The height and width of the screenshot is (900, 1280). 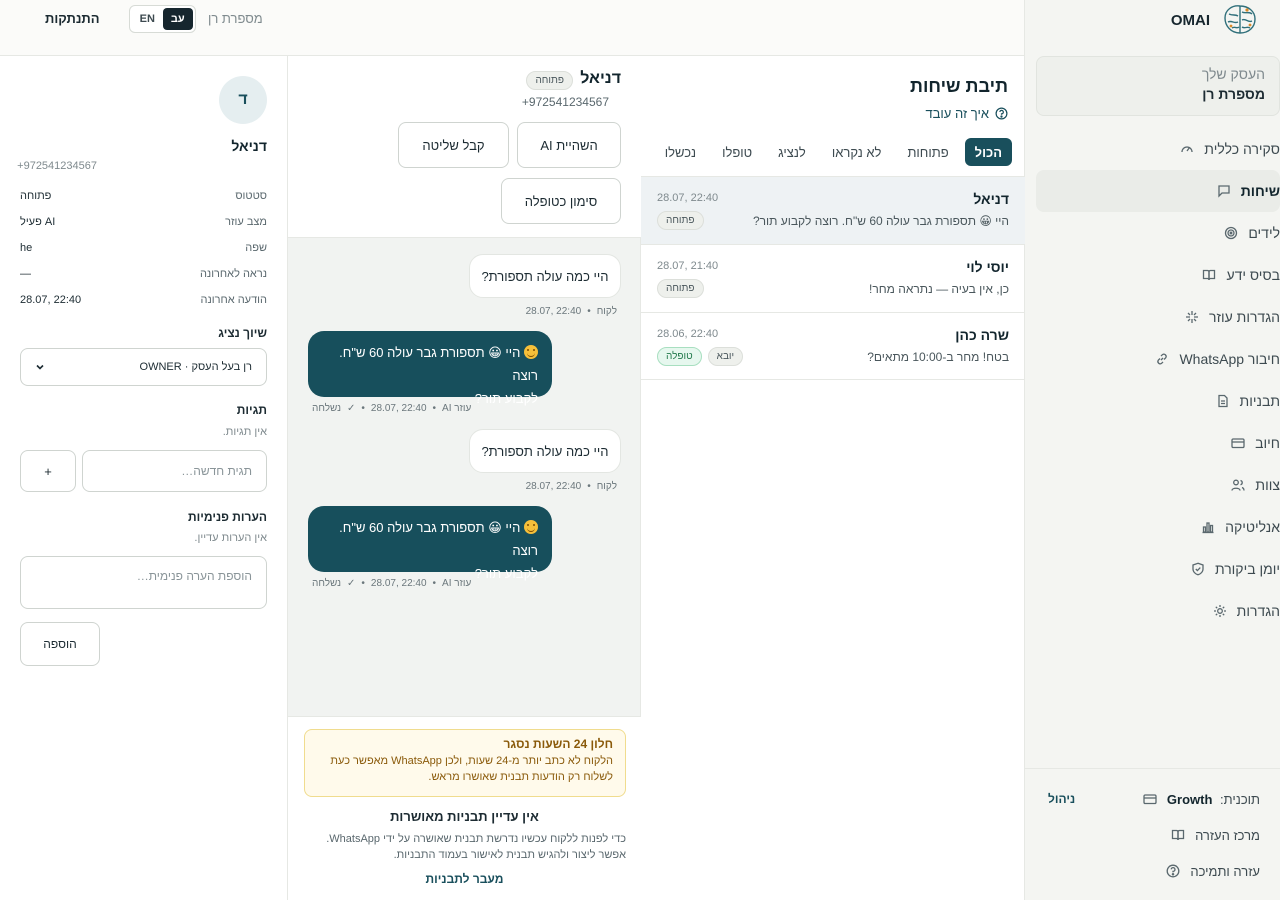 What do you see at coordinates (72, 18) in the screenshot?
I see `logout-button: התנתקות` at bounding box center [72, 18].